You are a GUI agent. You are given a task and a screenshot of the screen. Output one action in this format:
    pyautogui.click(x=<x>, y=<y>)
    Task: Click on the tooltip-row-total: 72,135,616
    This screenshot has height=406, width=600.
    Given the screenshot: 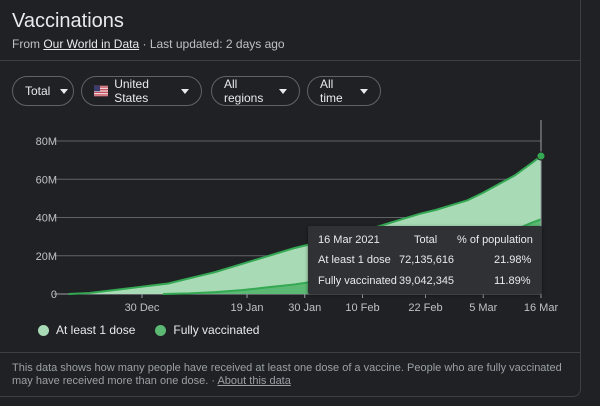 What is the action you would take?
    pyautogui.click(x=427, y=260)
    